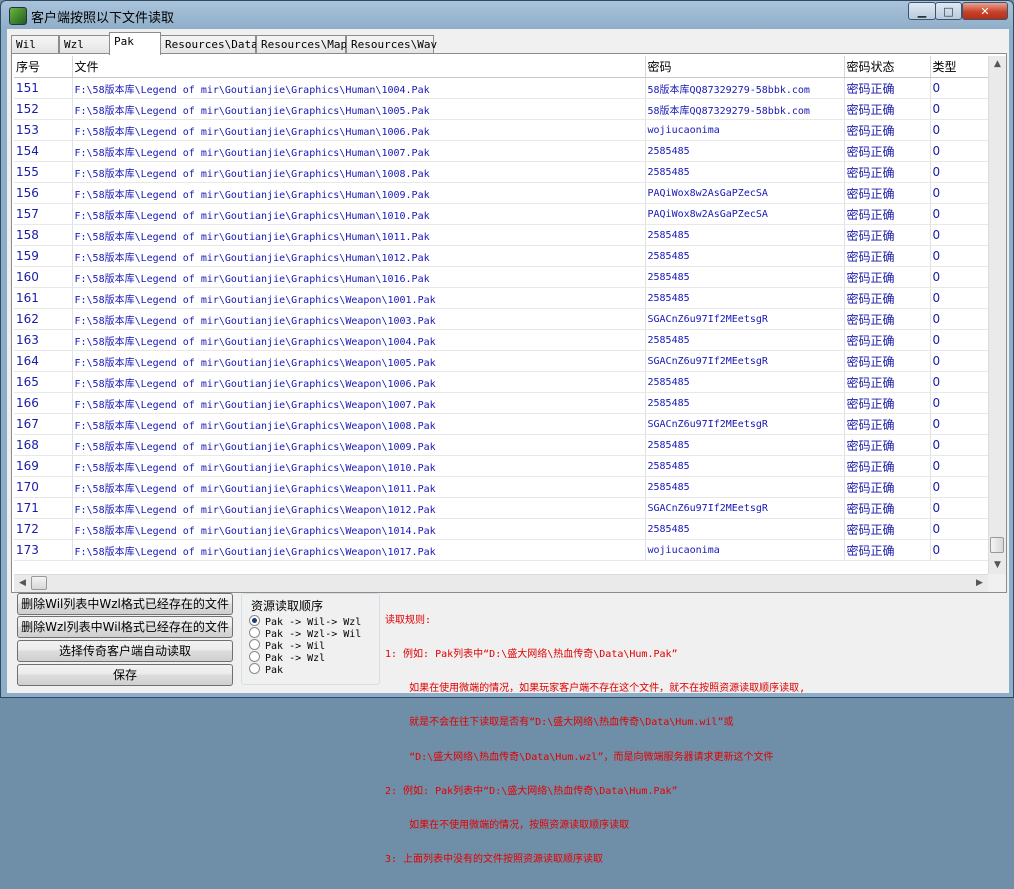 The height and width of the screenshot is (889, 1014). Describe the element at coordinates (125, 675) in the screenshot. I see `save-button: 保存` at that location.